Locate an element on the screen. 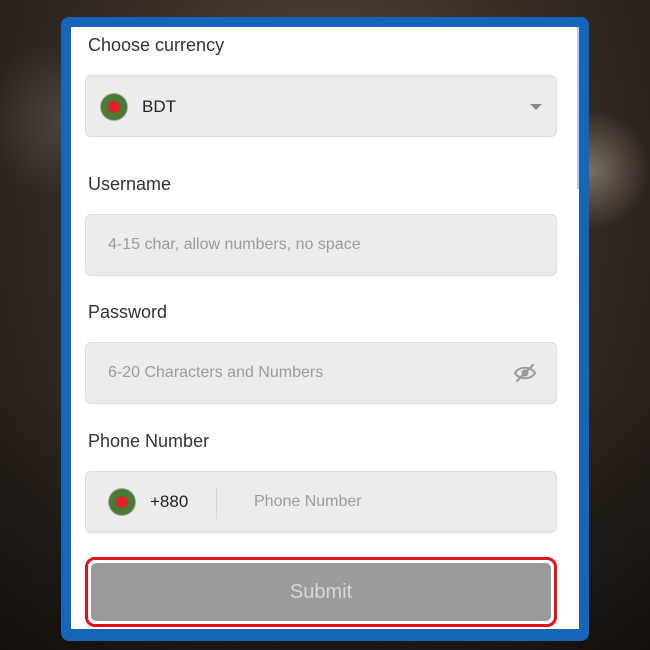  username-label: Username is located at coordinates (130, 184).